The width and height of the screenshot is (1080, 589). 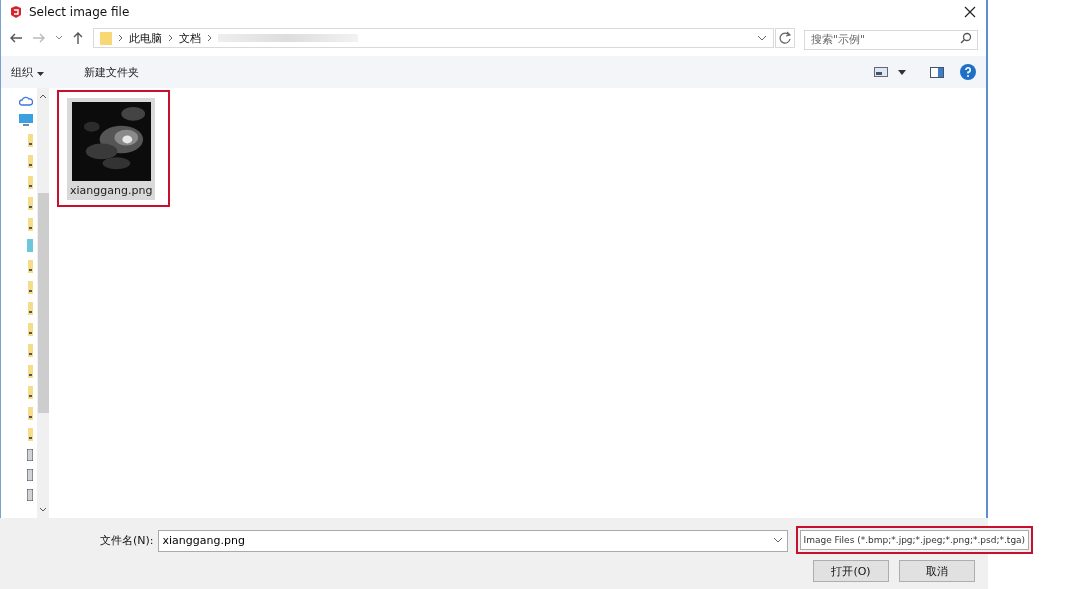 What do you see at coordinates (16, 38) in the screenshot?
I see `back-arrow-icon` at bounding box center [16, 38].